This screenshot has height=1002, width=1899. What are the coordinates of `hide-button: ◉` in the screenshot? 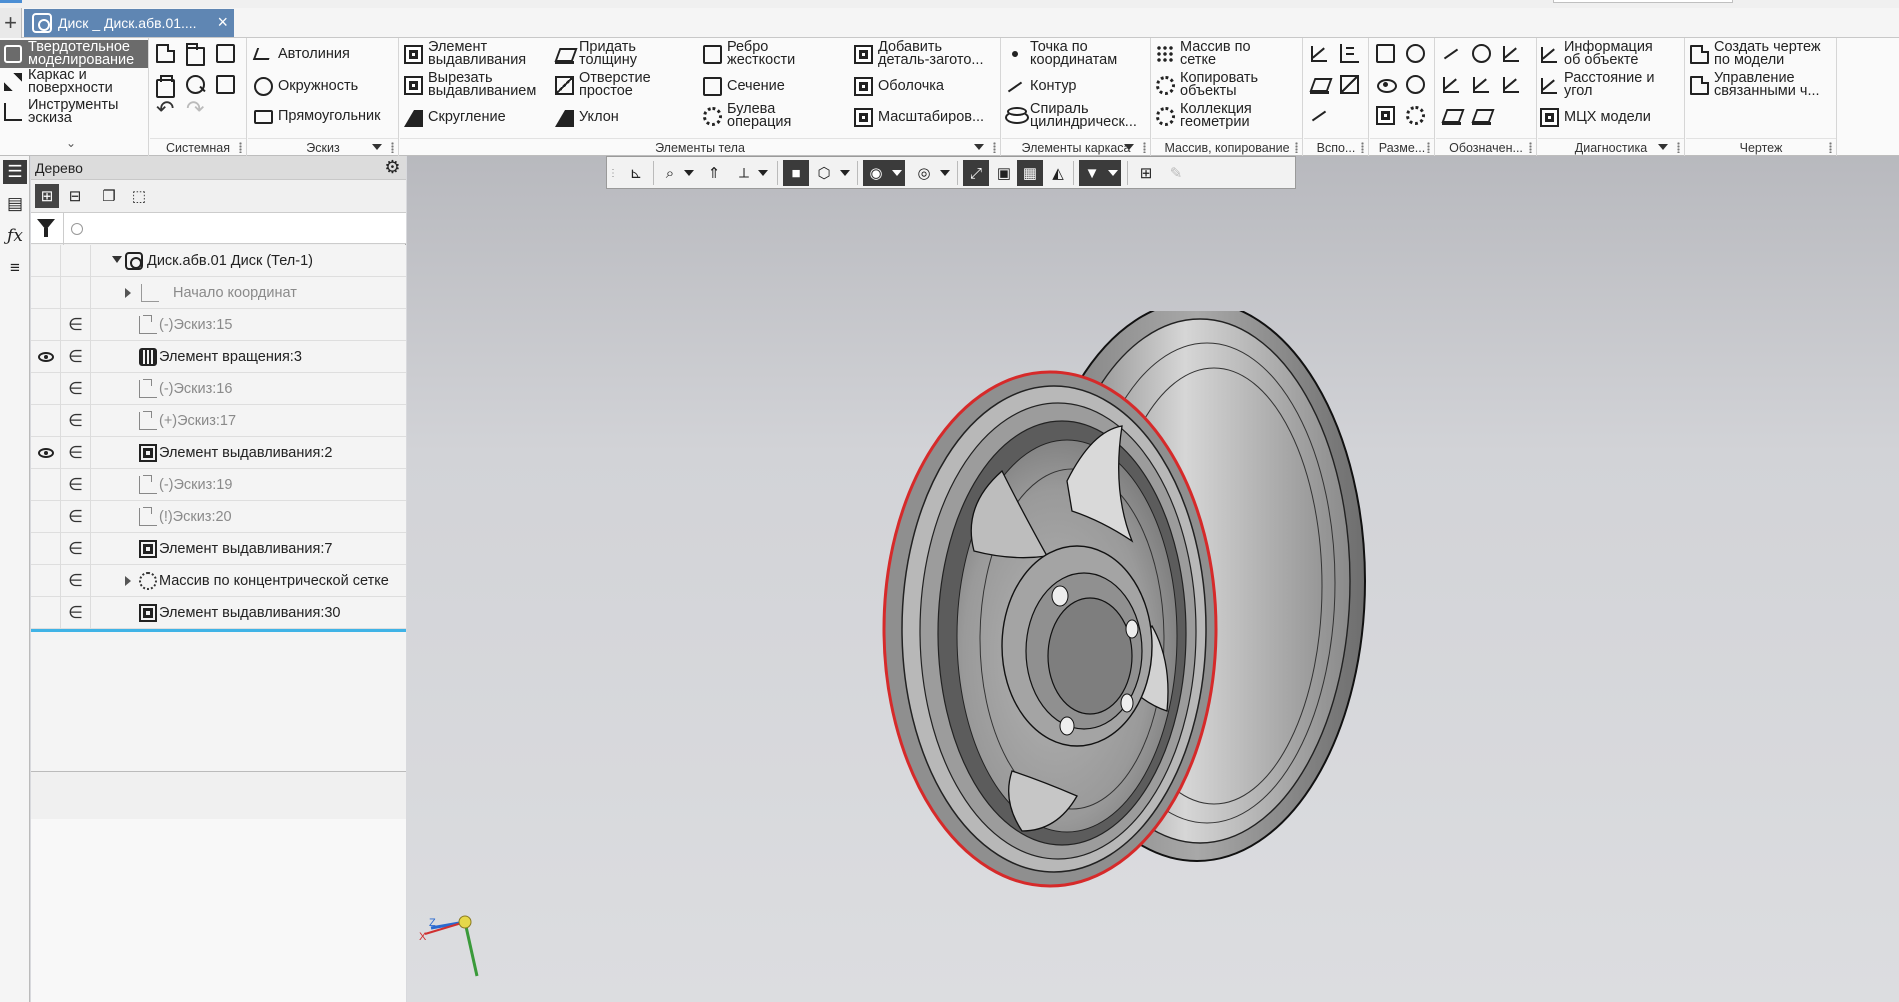 It's located at (876, 173).